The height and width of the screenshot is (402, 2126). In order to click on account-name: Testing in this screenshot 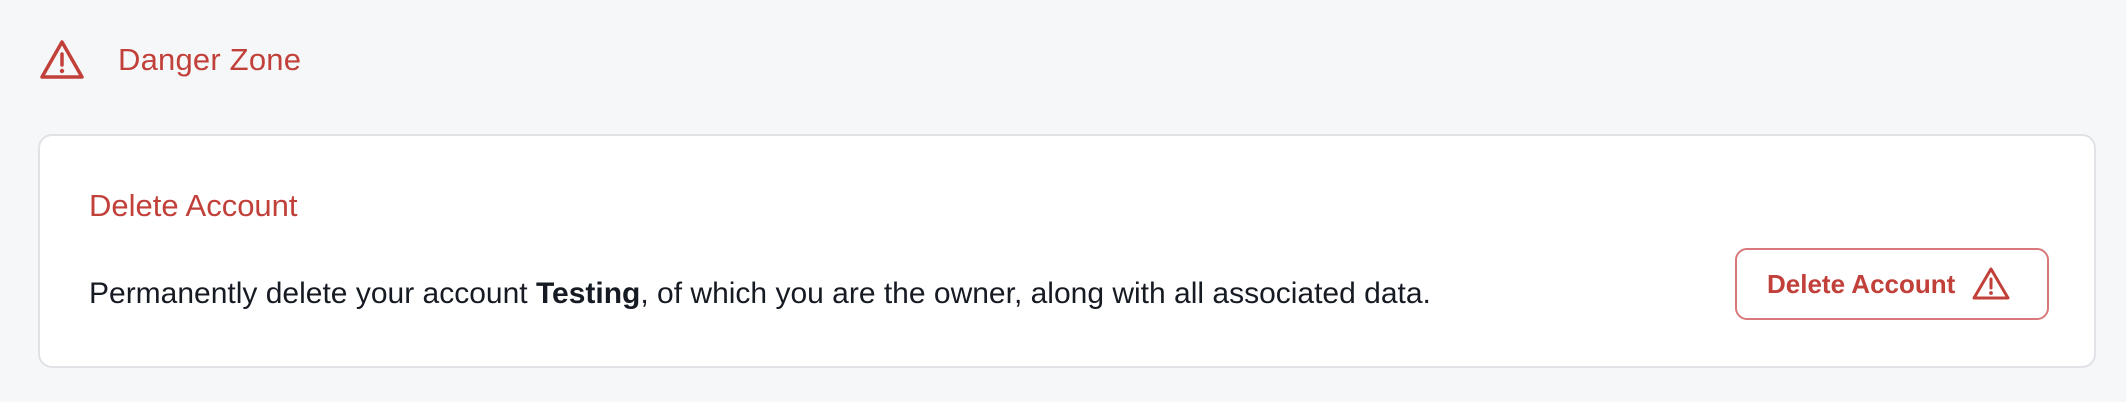, I will do `click(588, 293)`.